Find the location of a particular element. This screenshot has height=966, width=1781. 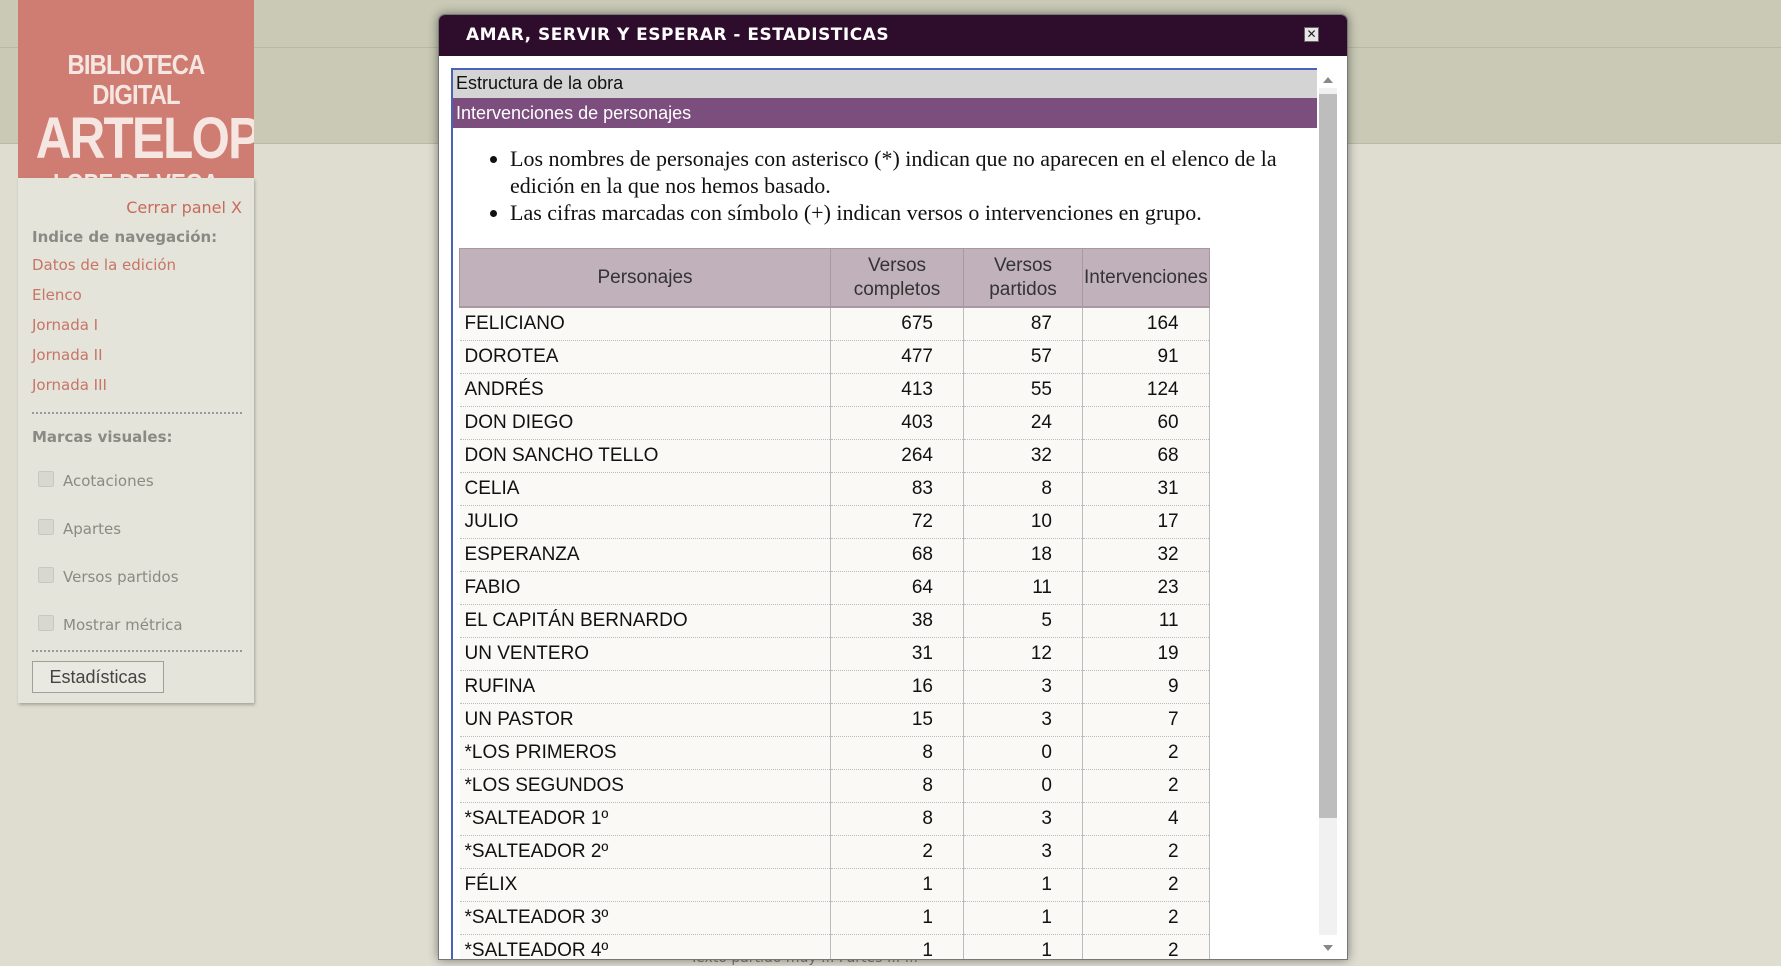

cell-personaje: FÉLIX is located at coordinates (645, 885).